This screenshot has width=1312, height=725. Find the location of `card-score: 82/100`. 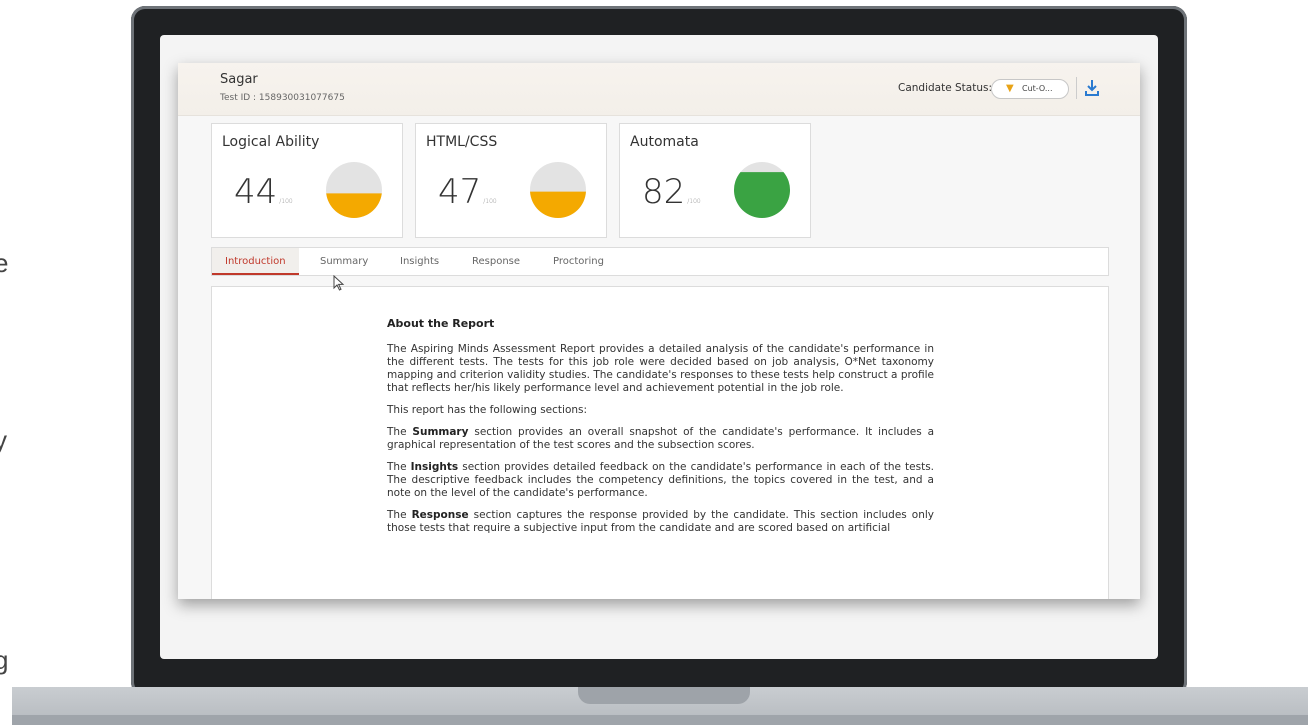

card-score: 82/100 is located at coordinates (671, 192).